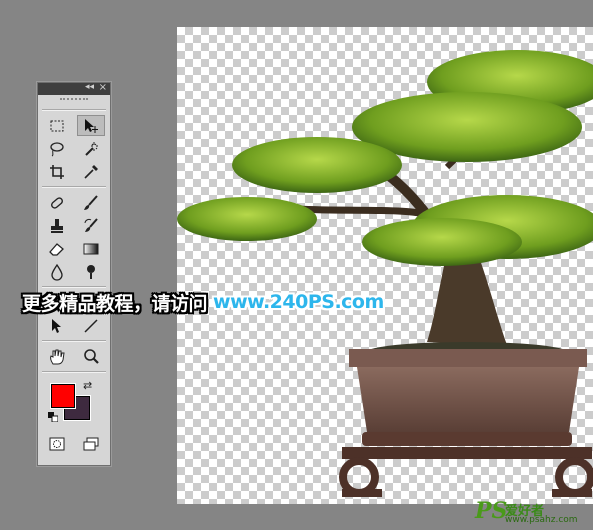 This screenshot has height=530, width=593. Describe the element at coordinates (57, 271) in the screenshot. I see `blur-icon` at that location.